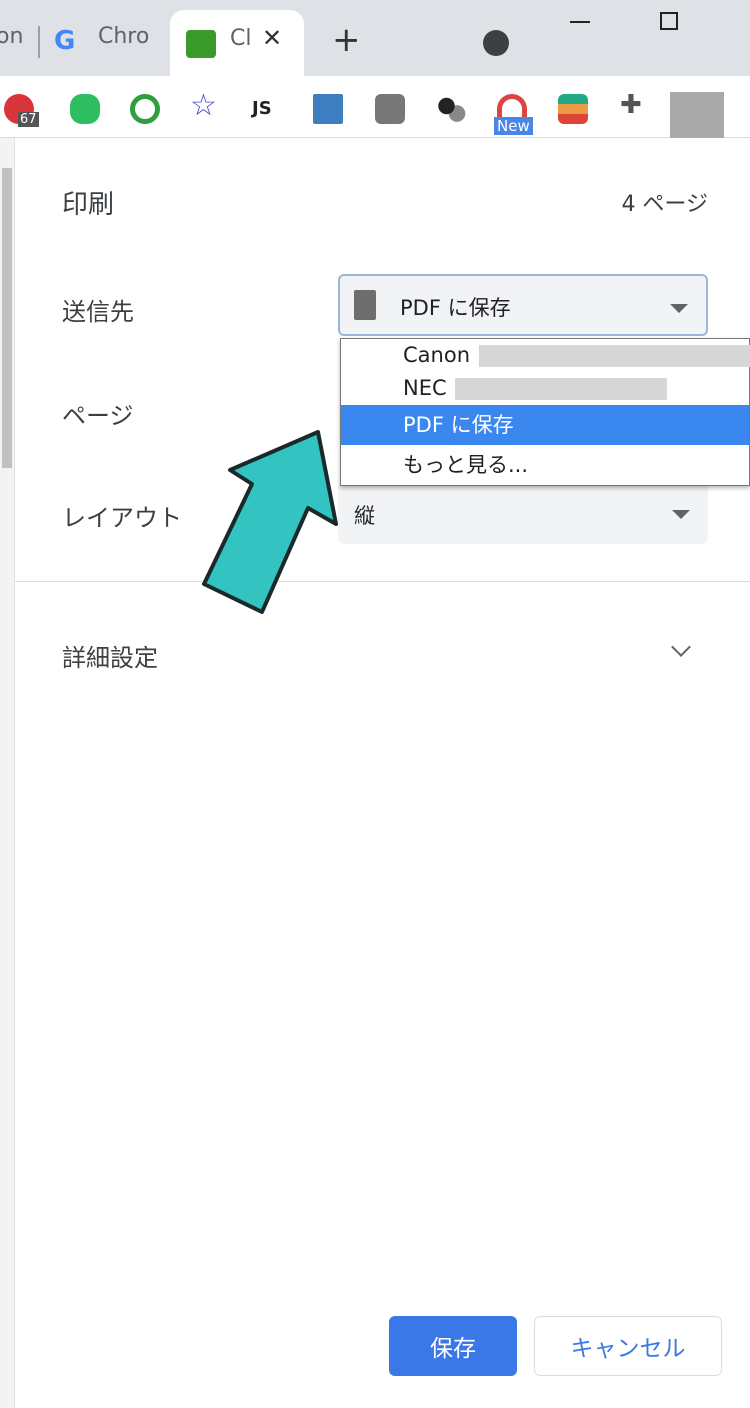 This screenshot has width=750, height=1408. I want to click on arrow-shape, so click(270, 522).